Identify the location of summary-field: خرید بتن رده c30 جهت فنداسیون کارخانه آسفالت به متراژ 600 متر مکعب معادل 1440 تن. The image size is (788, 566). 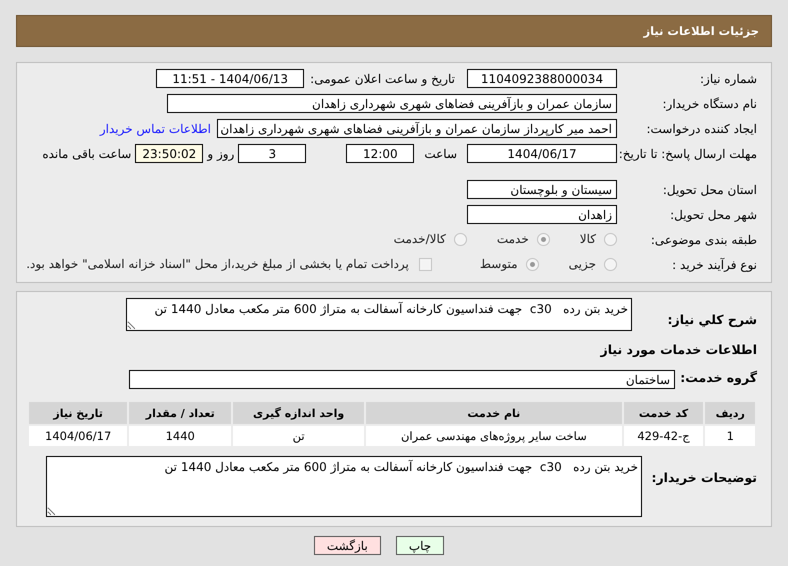
(379, 314).